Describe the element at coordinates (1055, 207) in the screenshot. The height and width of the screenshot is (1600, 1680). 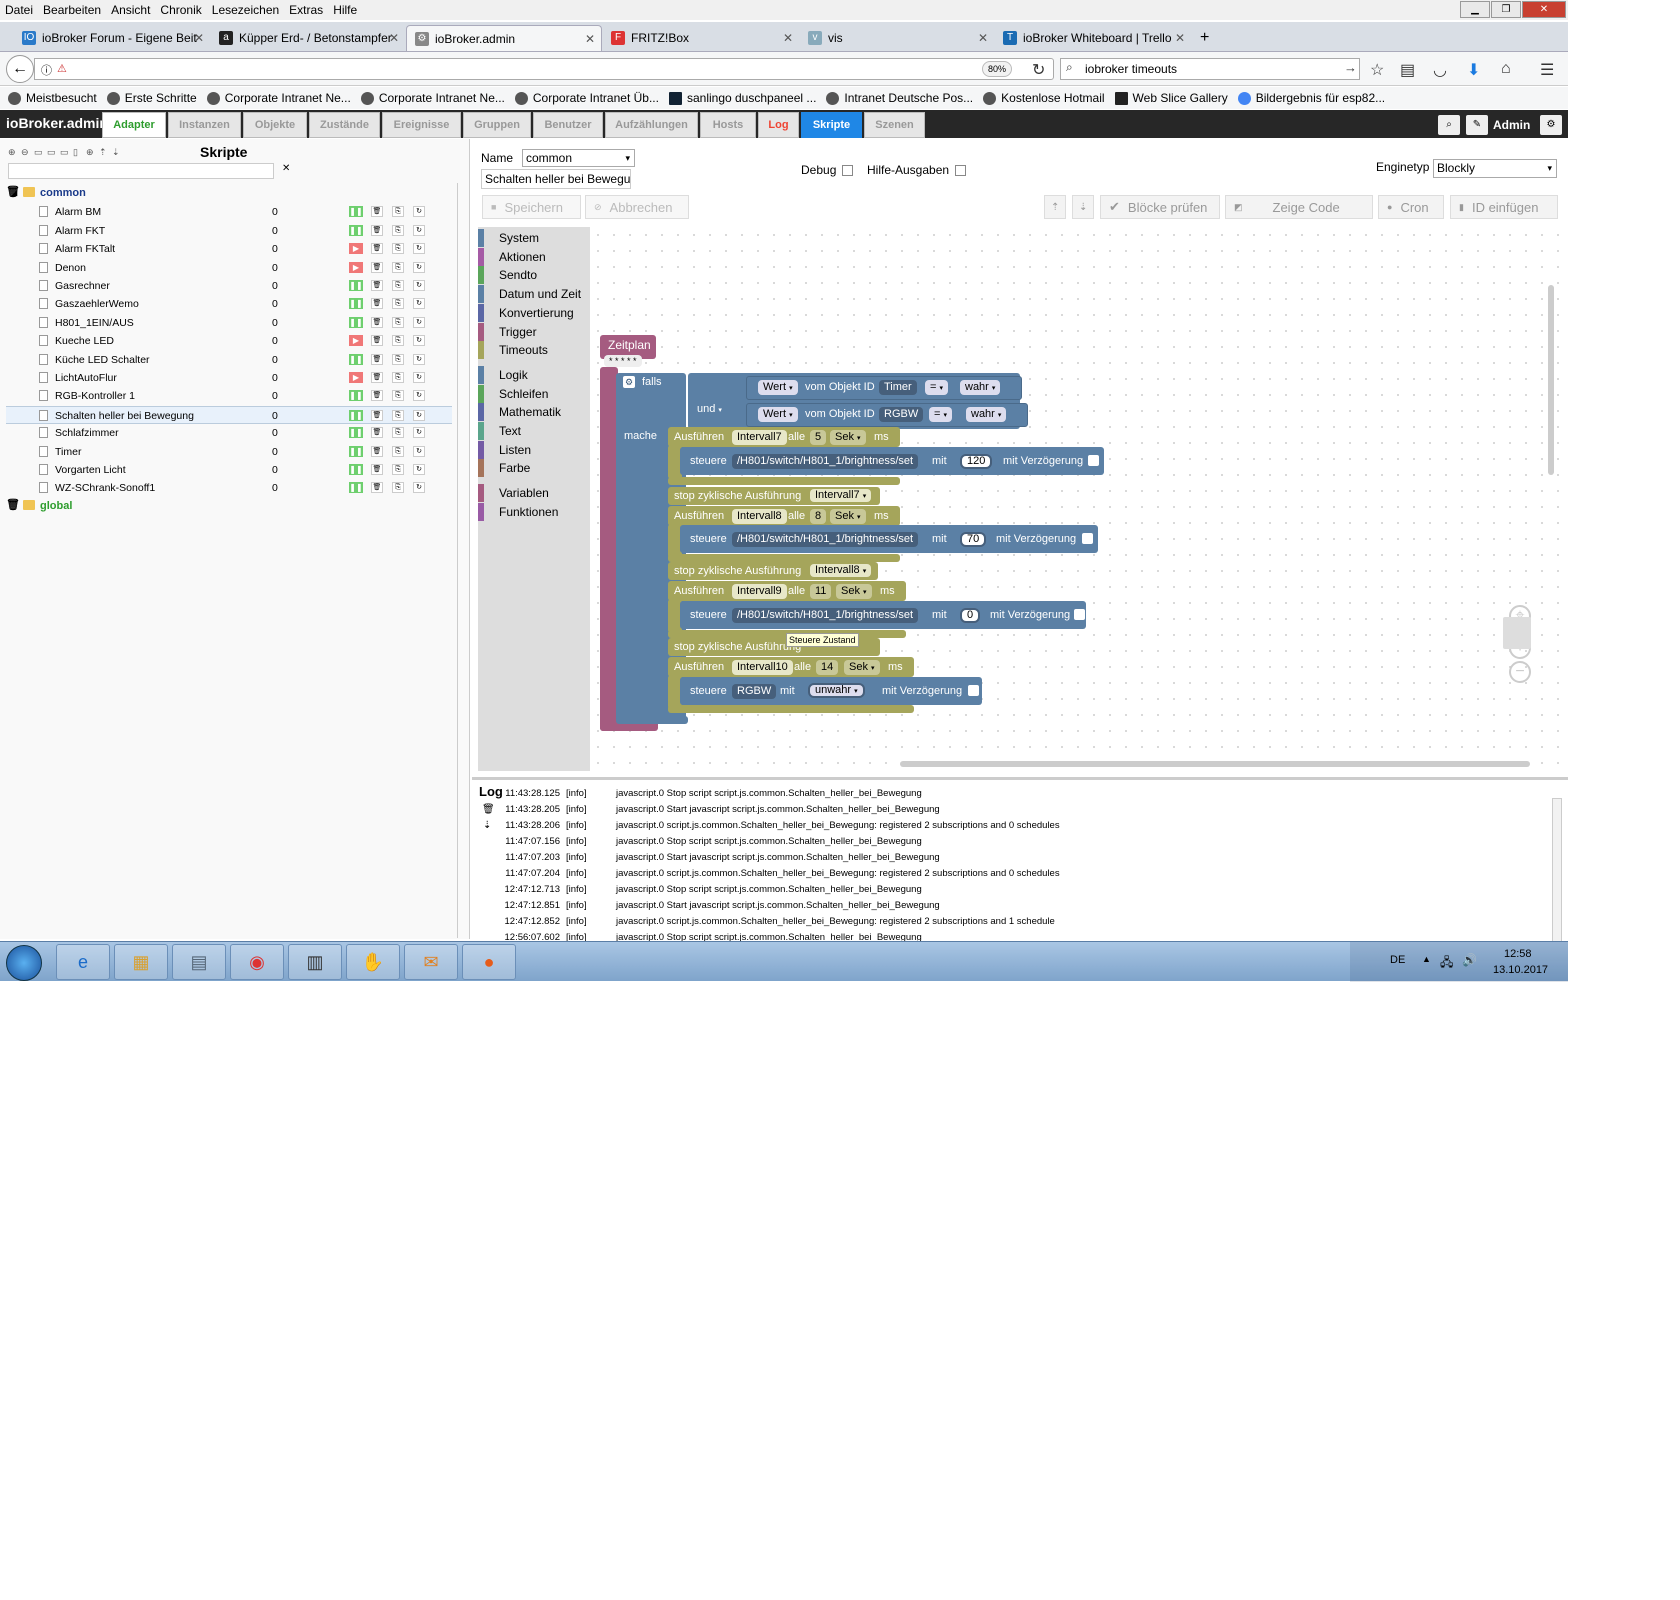
I see `export-button: ⇡` at that location.